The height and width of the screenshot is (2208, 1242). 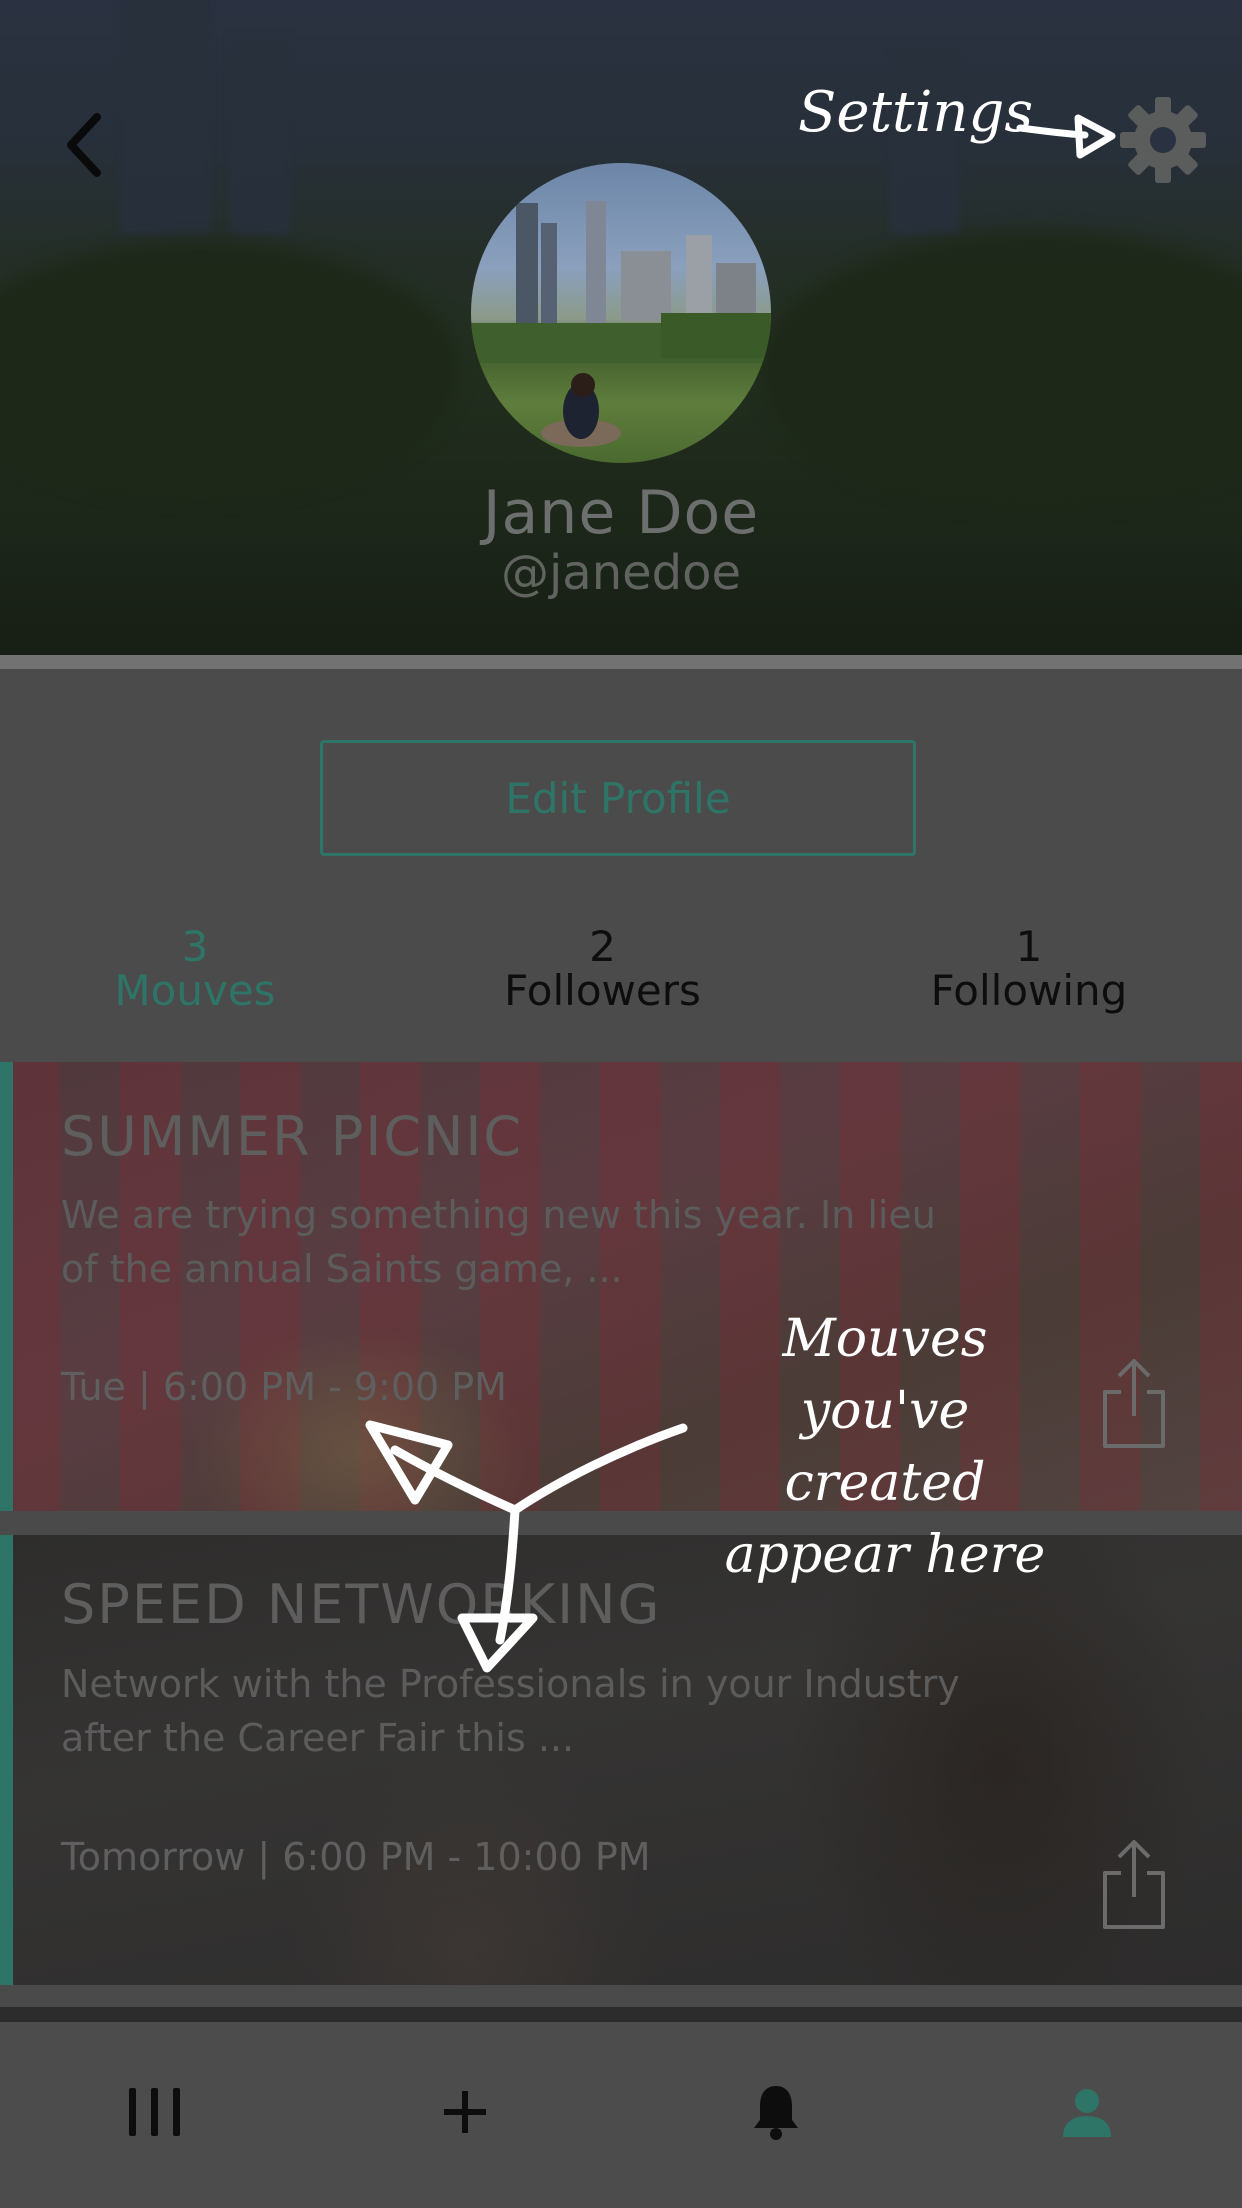 I want to click on nav-create, so click(x=465, y=2112).